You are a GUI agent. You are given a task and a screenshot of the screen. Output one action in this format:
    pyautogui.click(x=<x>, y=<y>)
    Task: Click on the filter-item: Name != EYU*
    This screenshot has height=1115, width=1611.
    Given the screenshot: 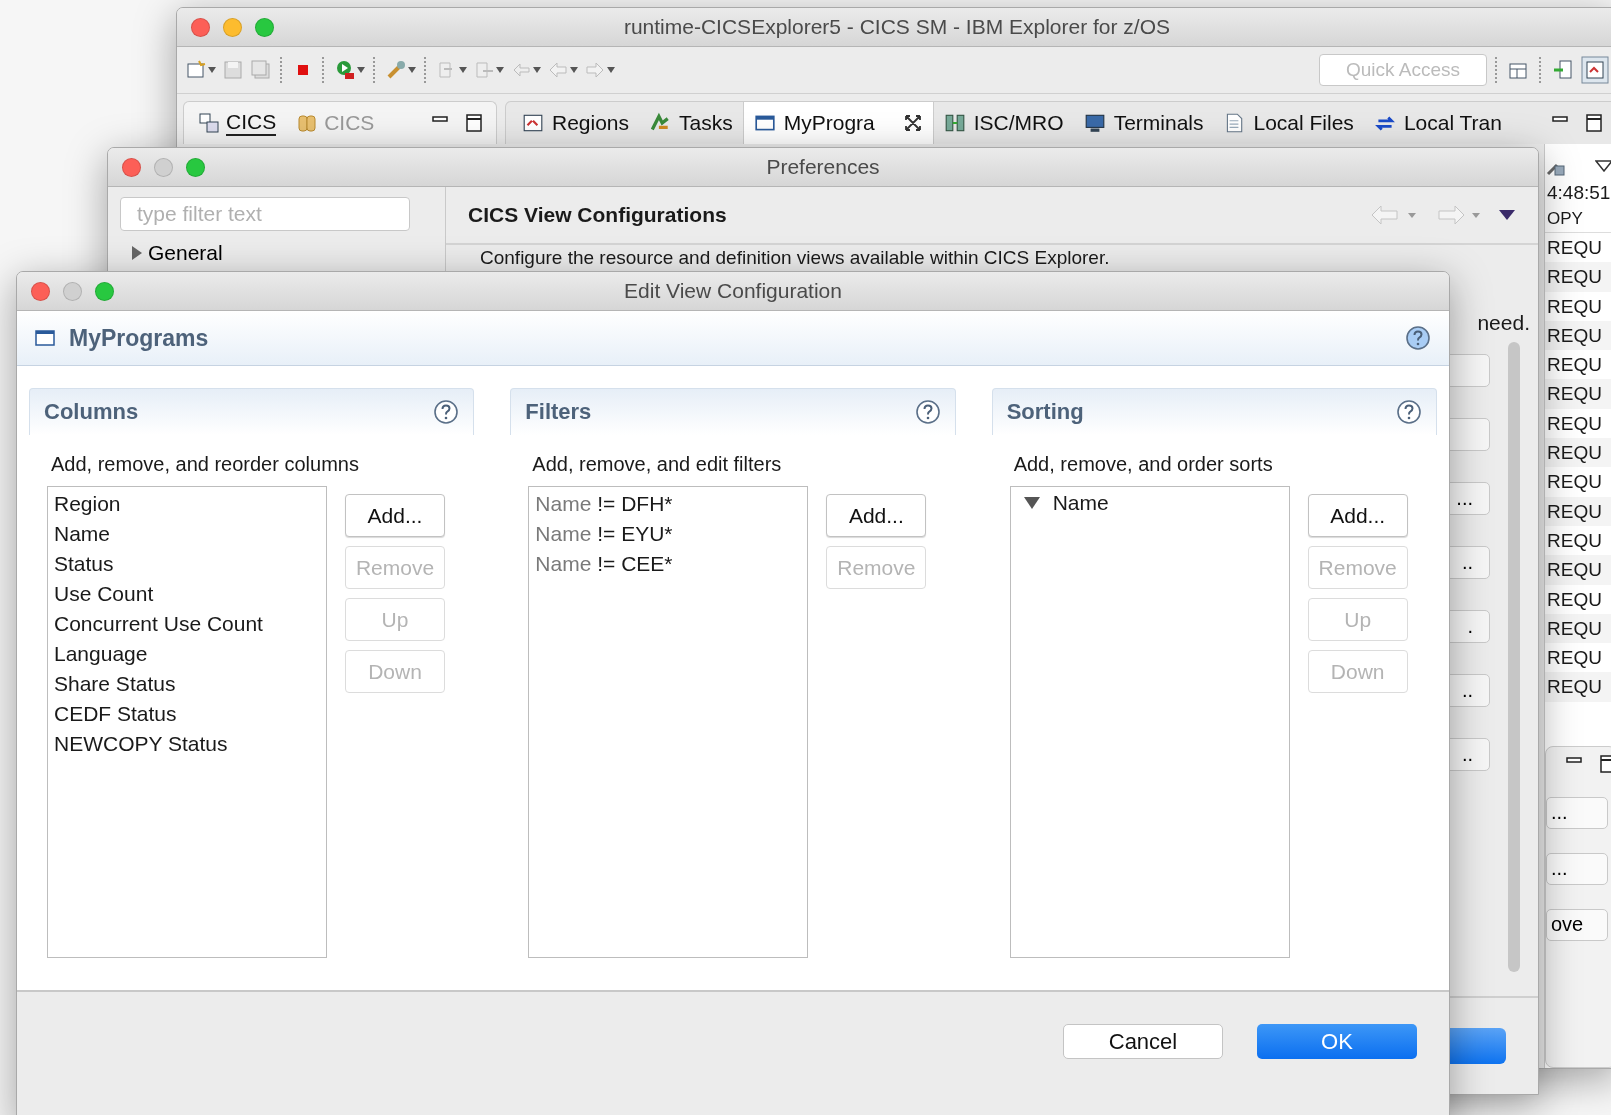 What is the action you would take?
    pyautogui.click(x=668, y=533)
    